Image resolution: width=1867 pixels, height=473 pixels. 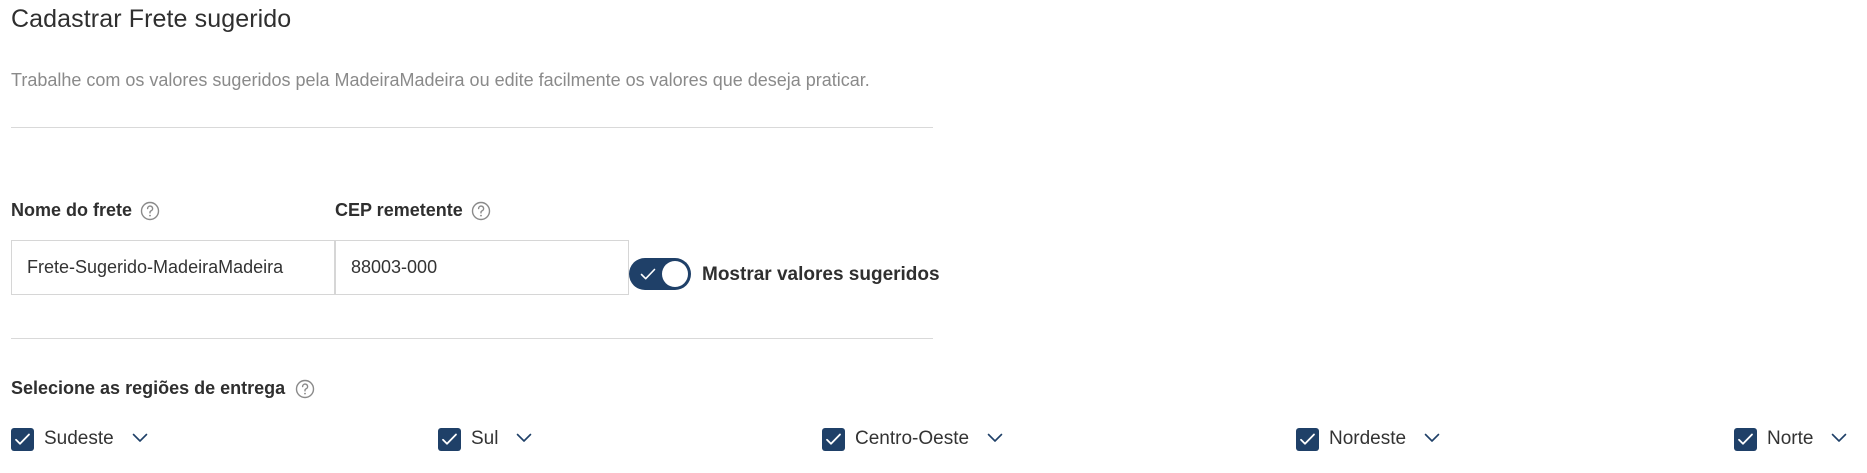 I want to click on page-title: Cadastrar Frete sugerido, so click(x=151, y=19).